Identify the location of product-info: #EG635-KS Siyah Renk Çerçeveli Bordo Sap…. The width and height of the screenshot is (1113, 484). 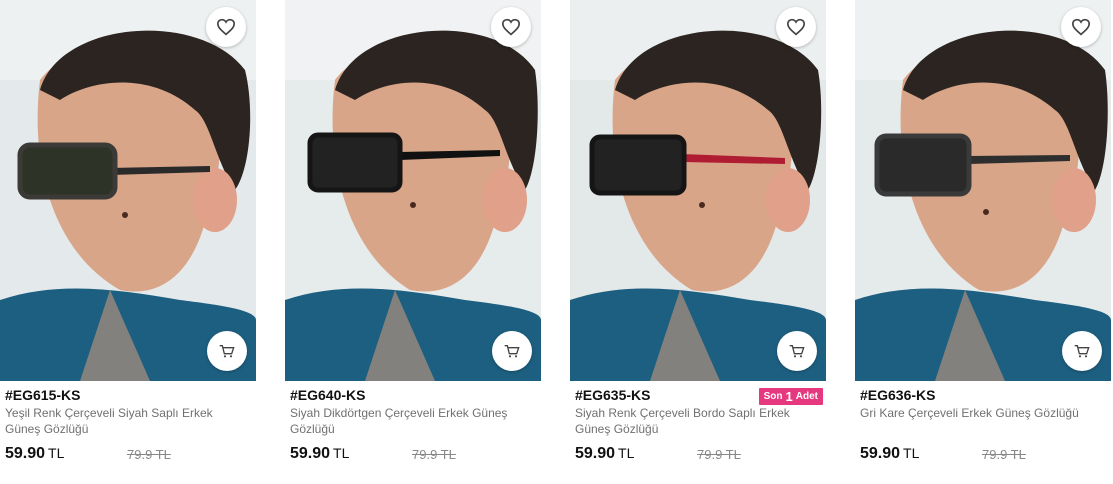
(699, 411).